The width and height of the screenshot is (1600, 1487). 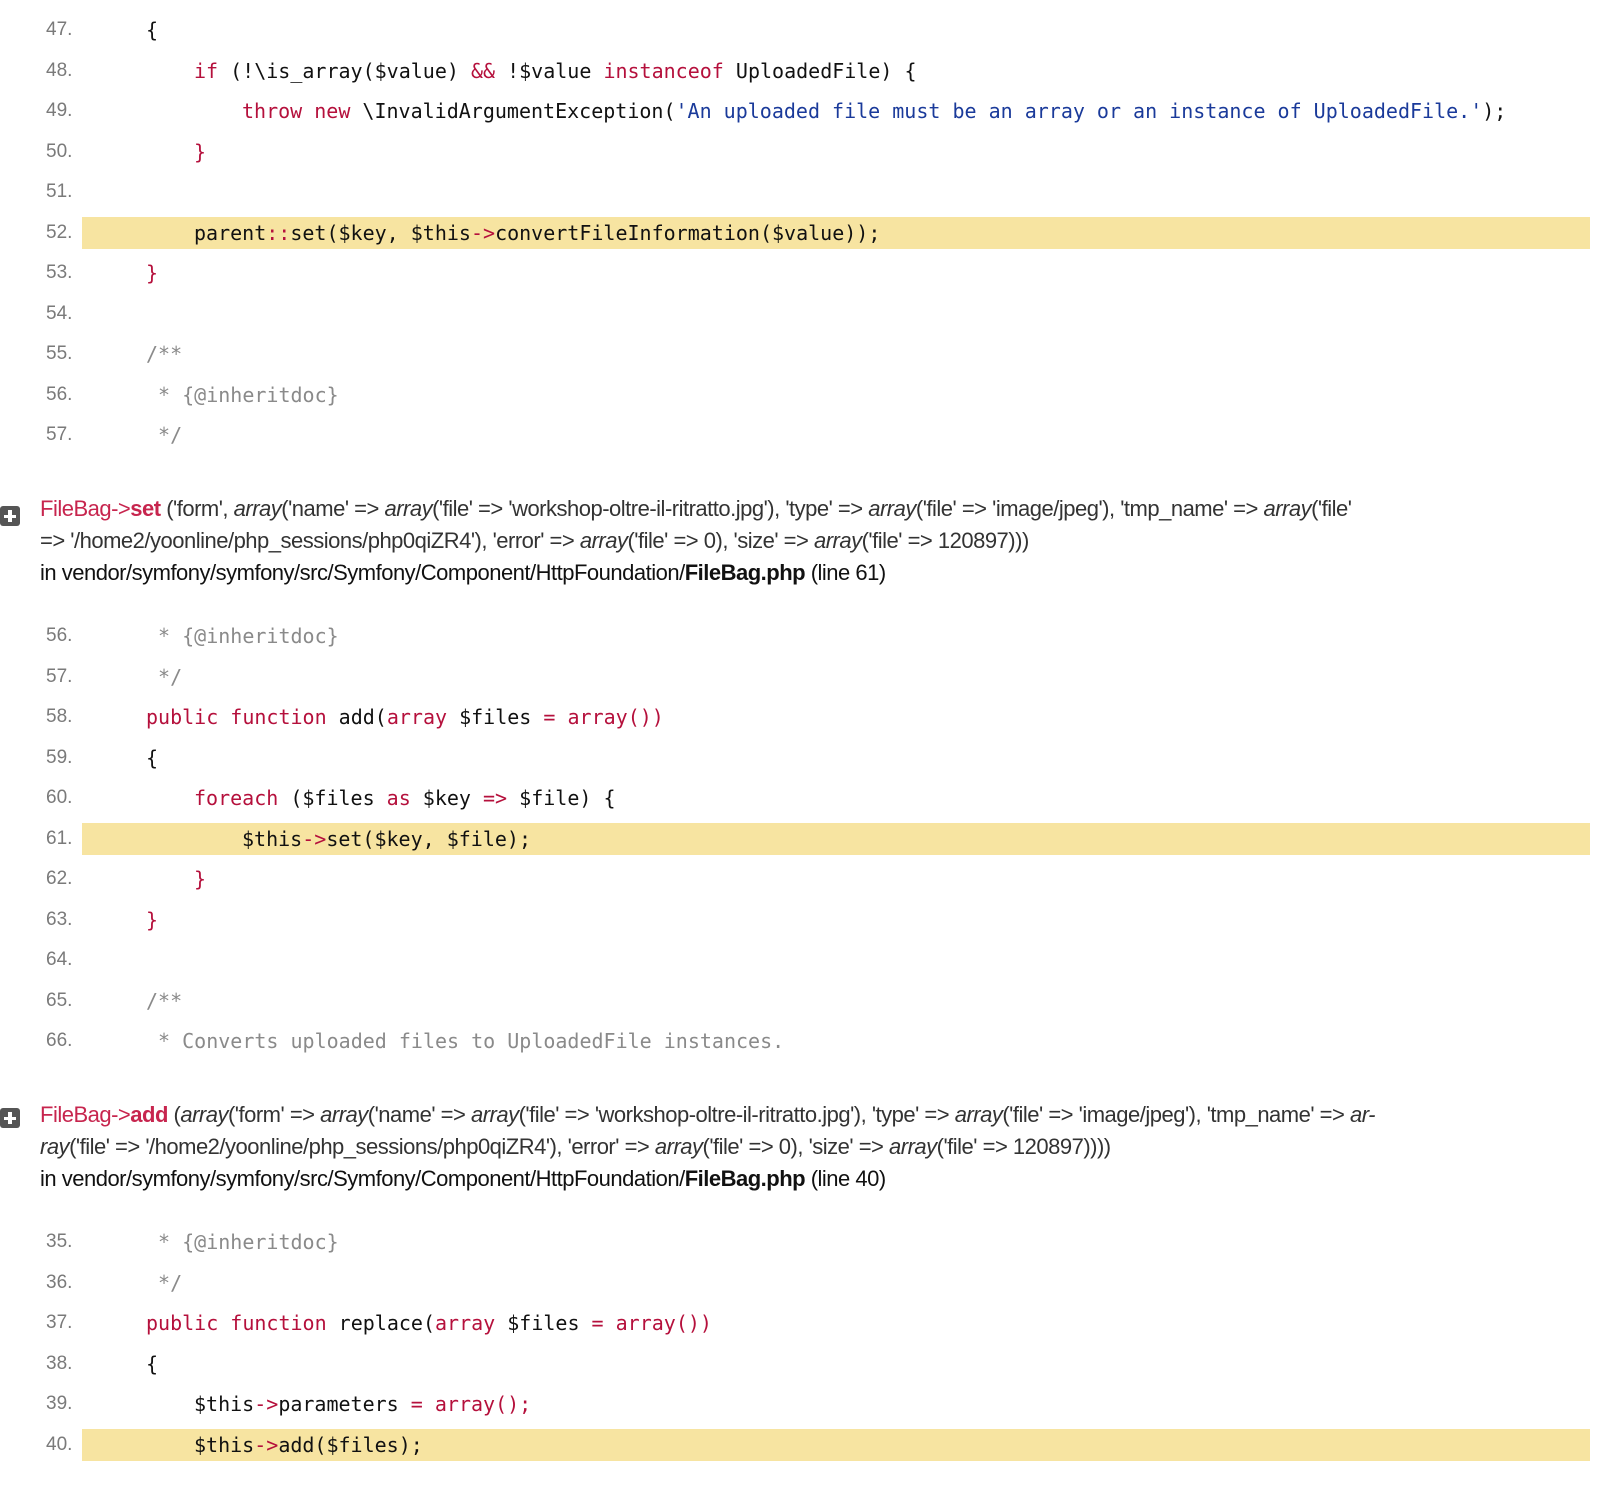 I want to click on line-number: 65., so click(x=59, y=1000).